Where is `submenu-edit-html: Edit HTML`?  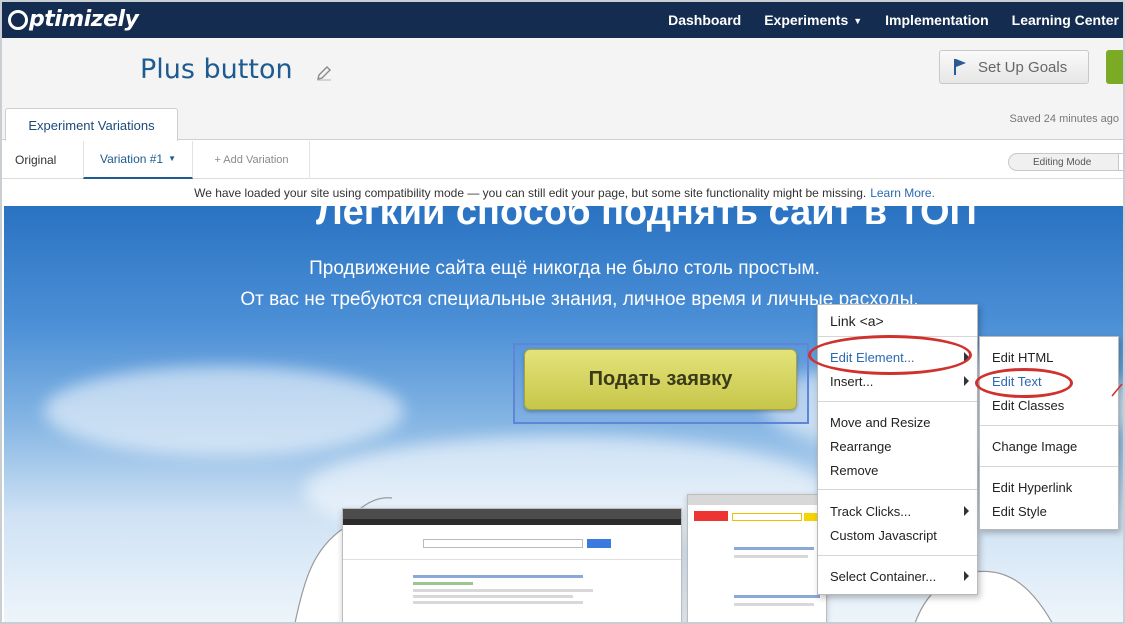
submenu-edit-html: Edit HTML is located at coordinates (1049, 357).